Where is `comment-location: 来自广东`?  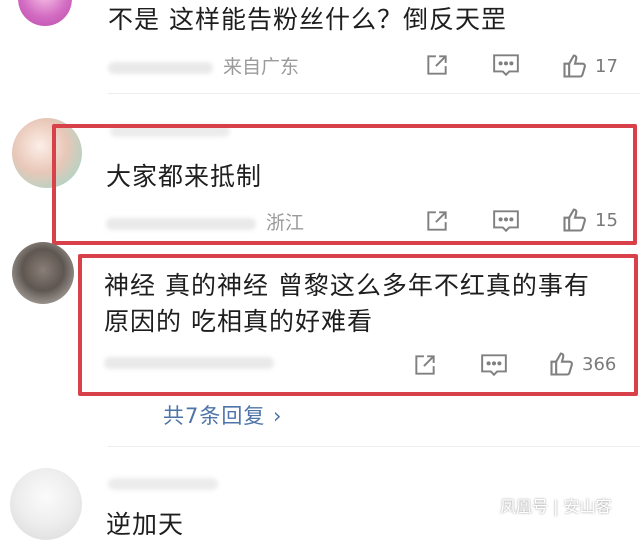 comment-location: 来自广东 is located at coordinates (261, 67).